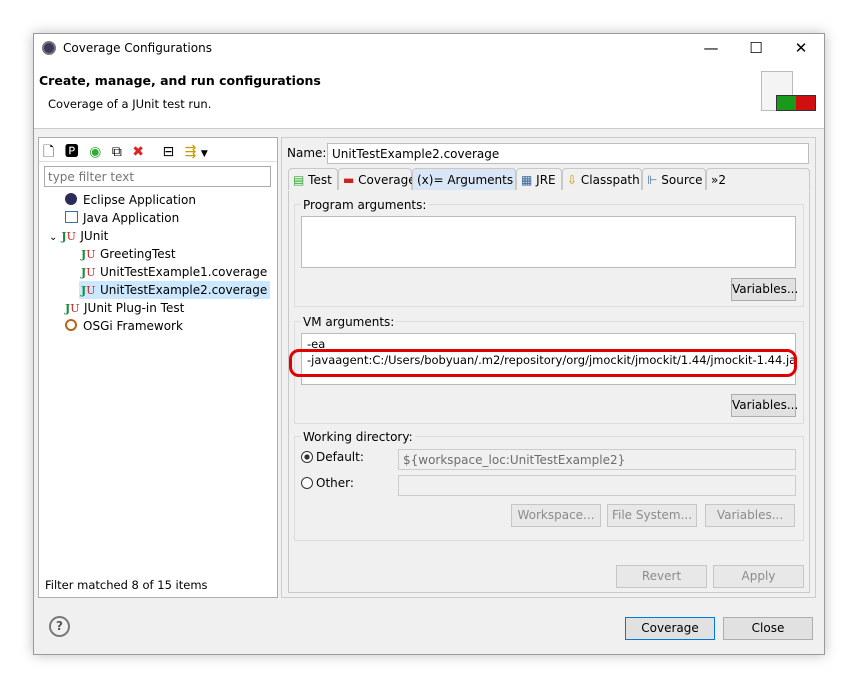 This screenshot has height=687, width=857. Describe the element at coordinates (59, 626) in the screenshot. I see `help-button: ?` at that location.